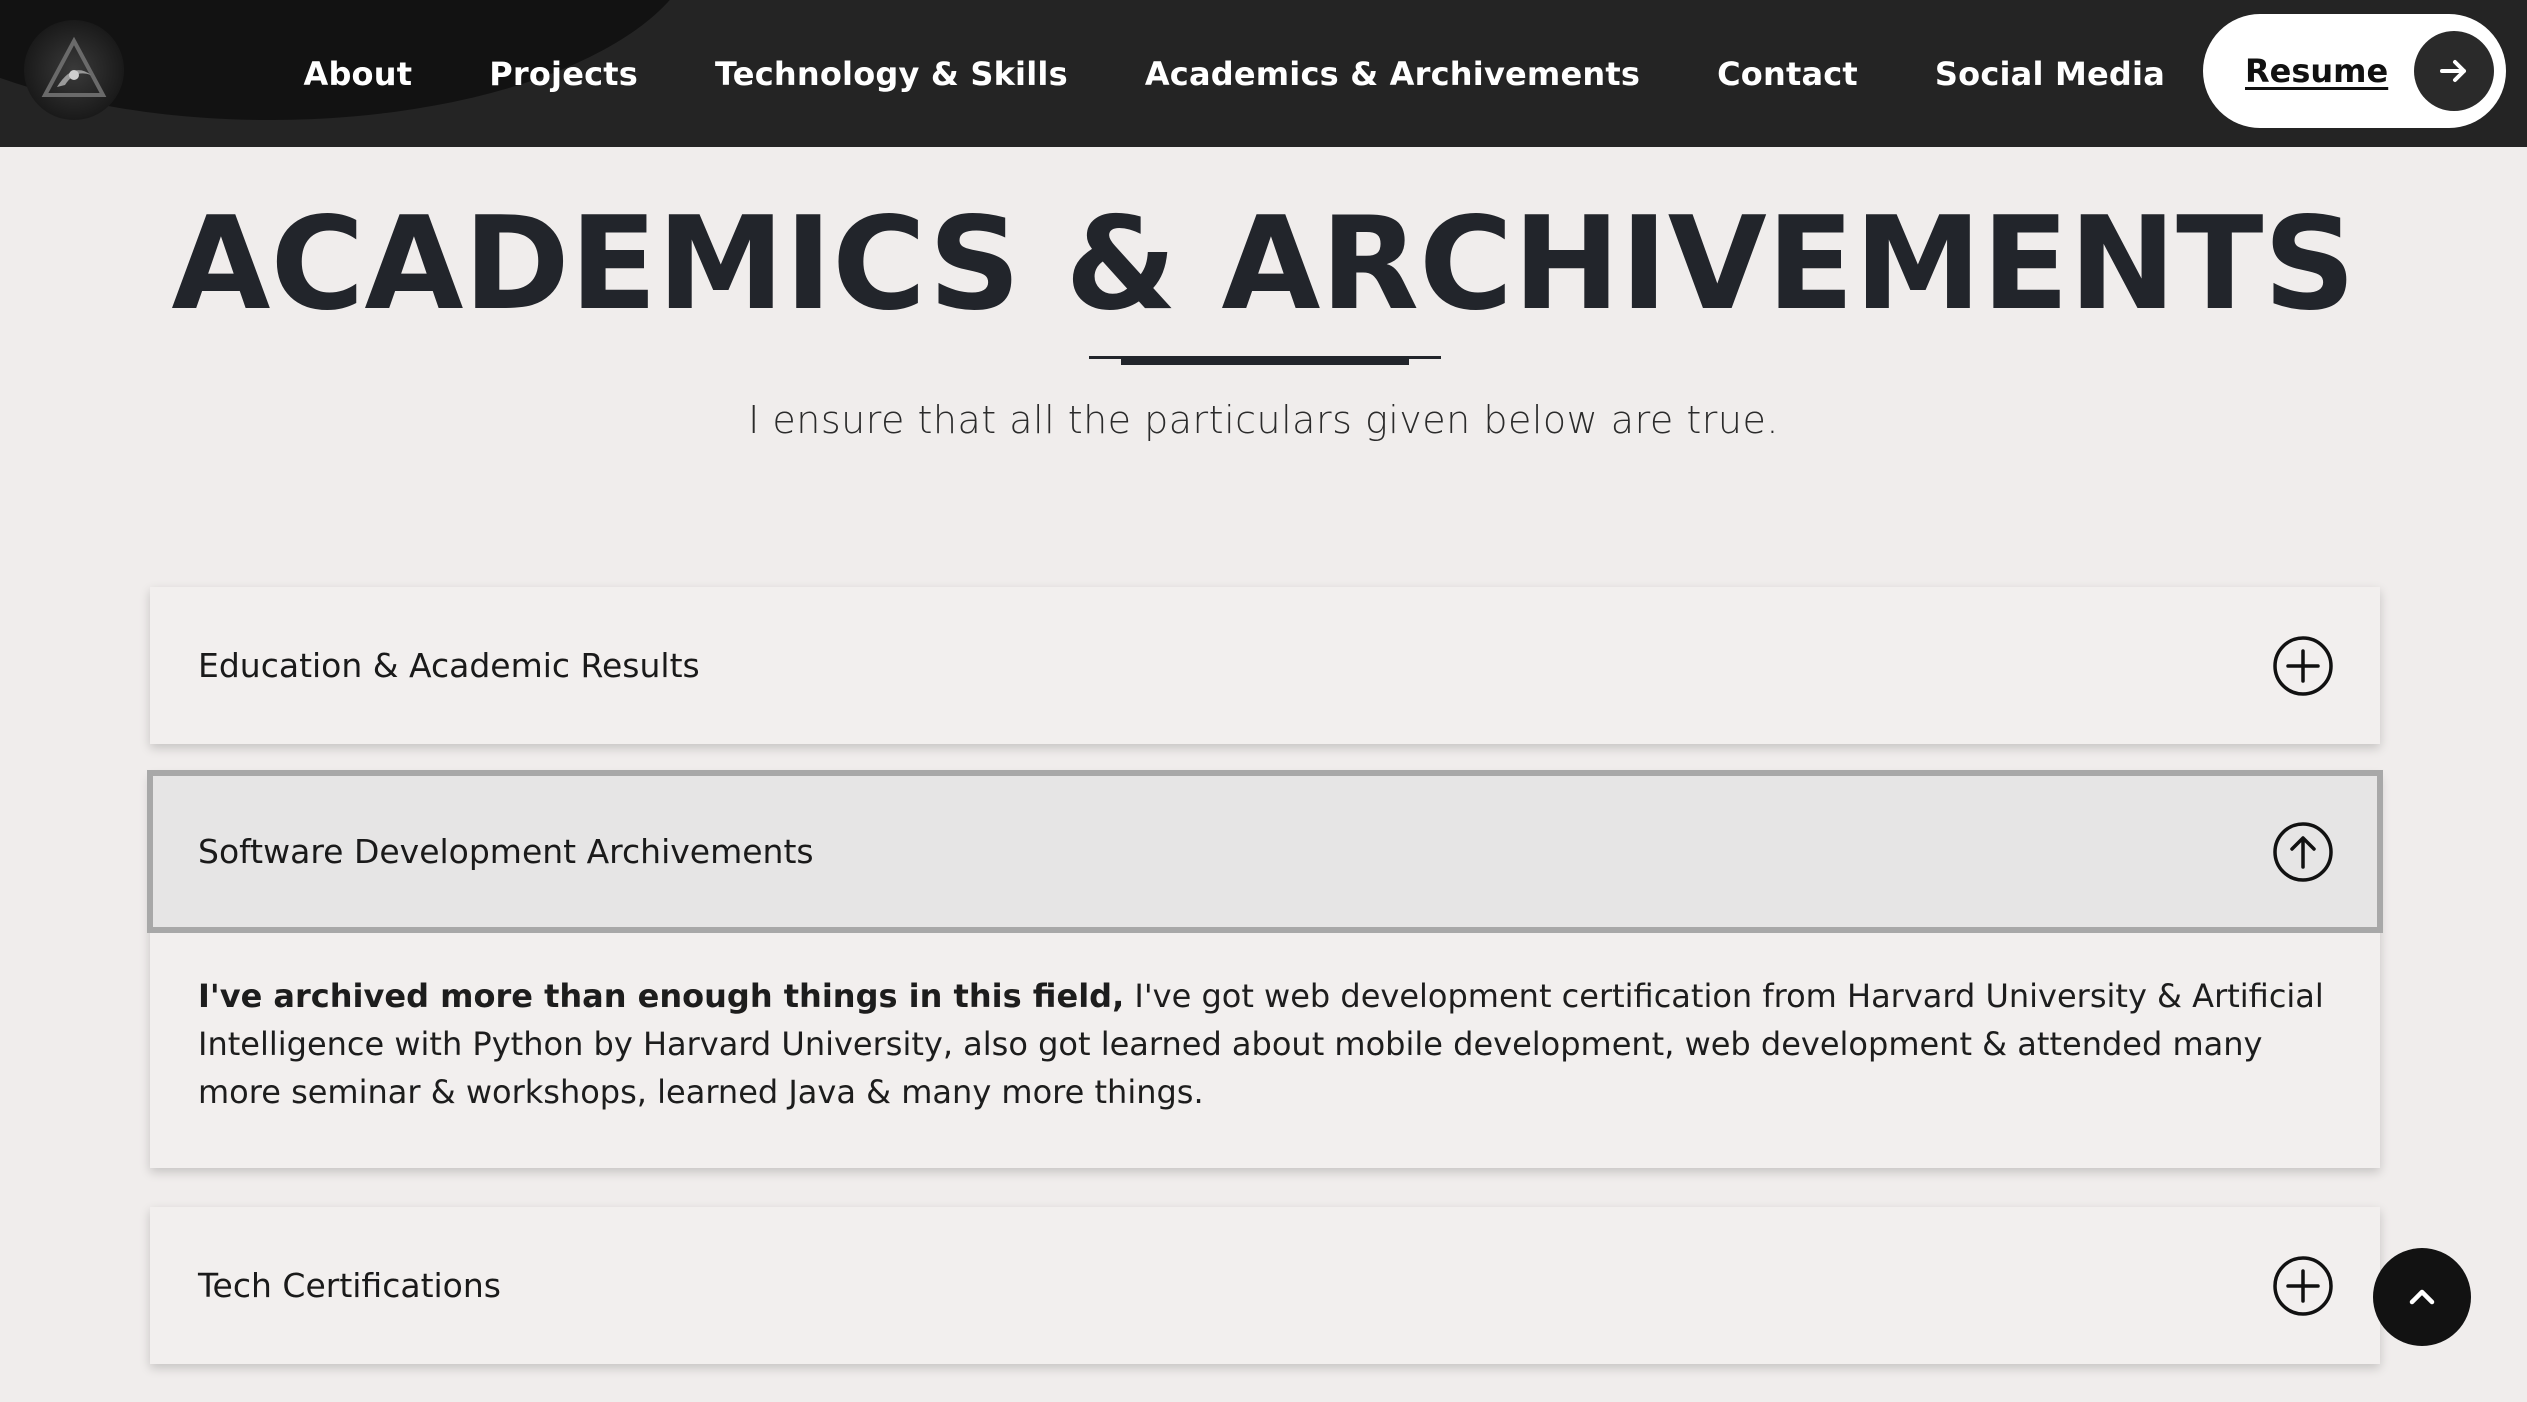 The width and height of the screenshot is (2527, 1402). Describe the element at coordinates (74, 70) in the screenshot. I see `logo-icon` at that location.